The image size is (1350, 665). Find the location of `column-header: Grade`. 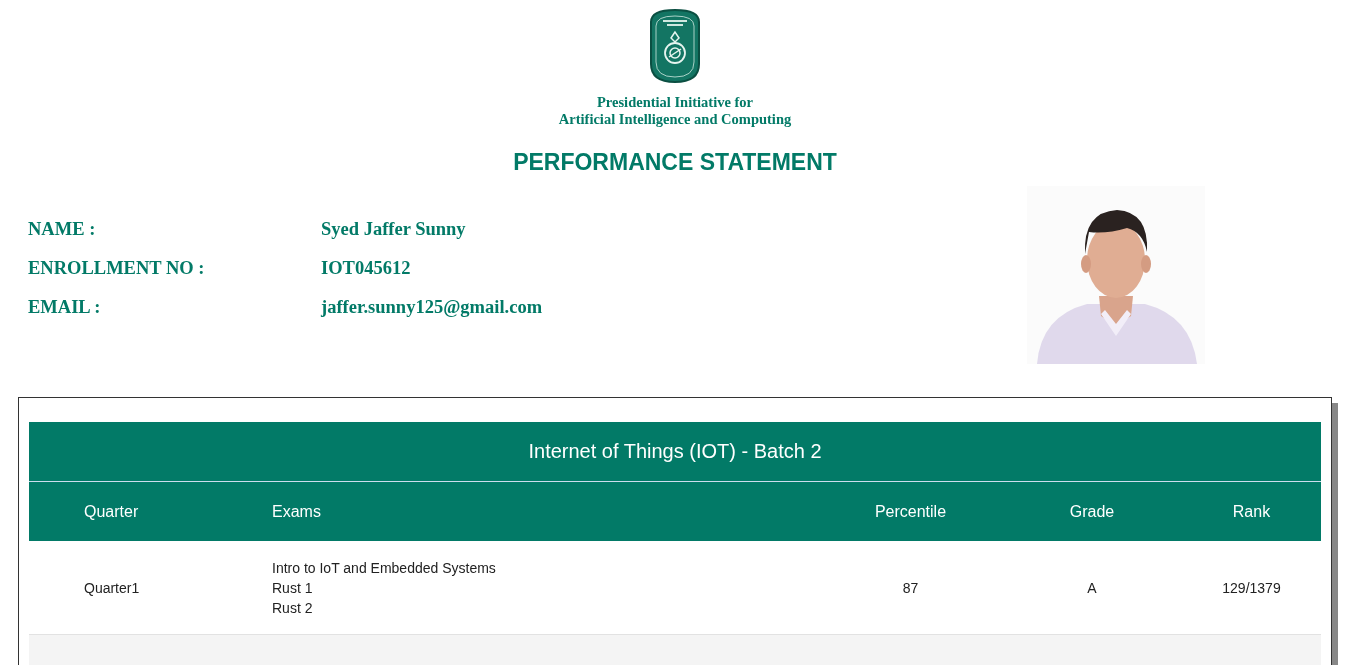

column-header: Grade is located at coordinates (1092, 511).